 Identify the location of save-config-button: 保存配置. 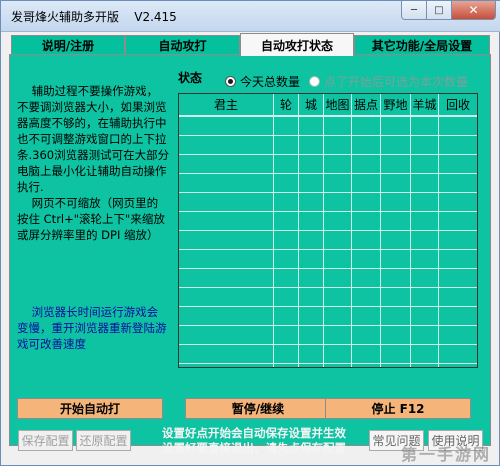
(45, 440).